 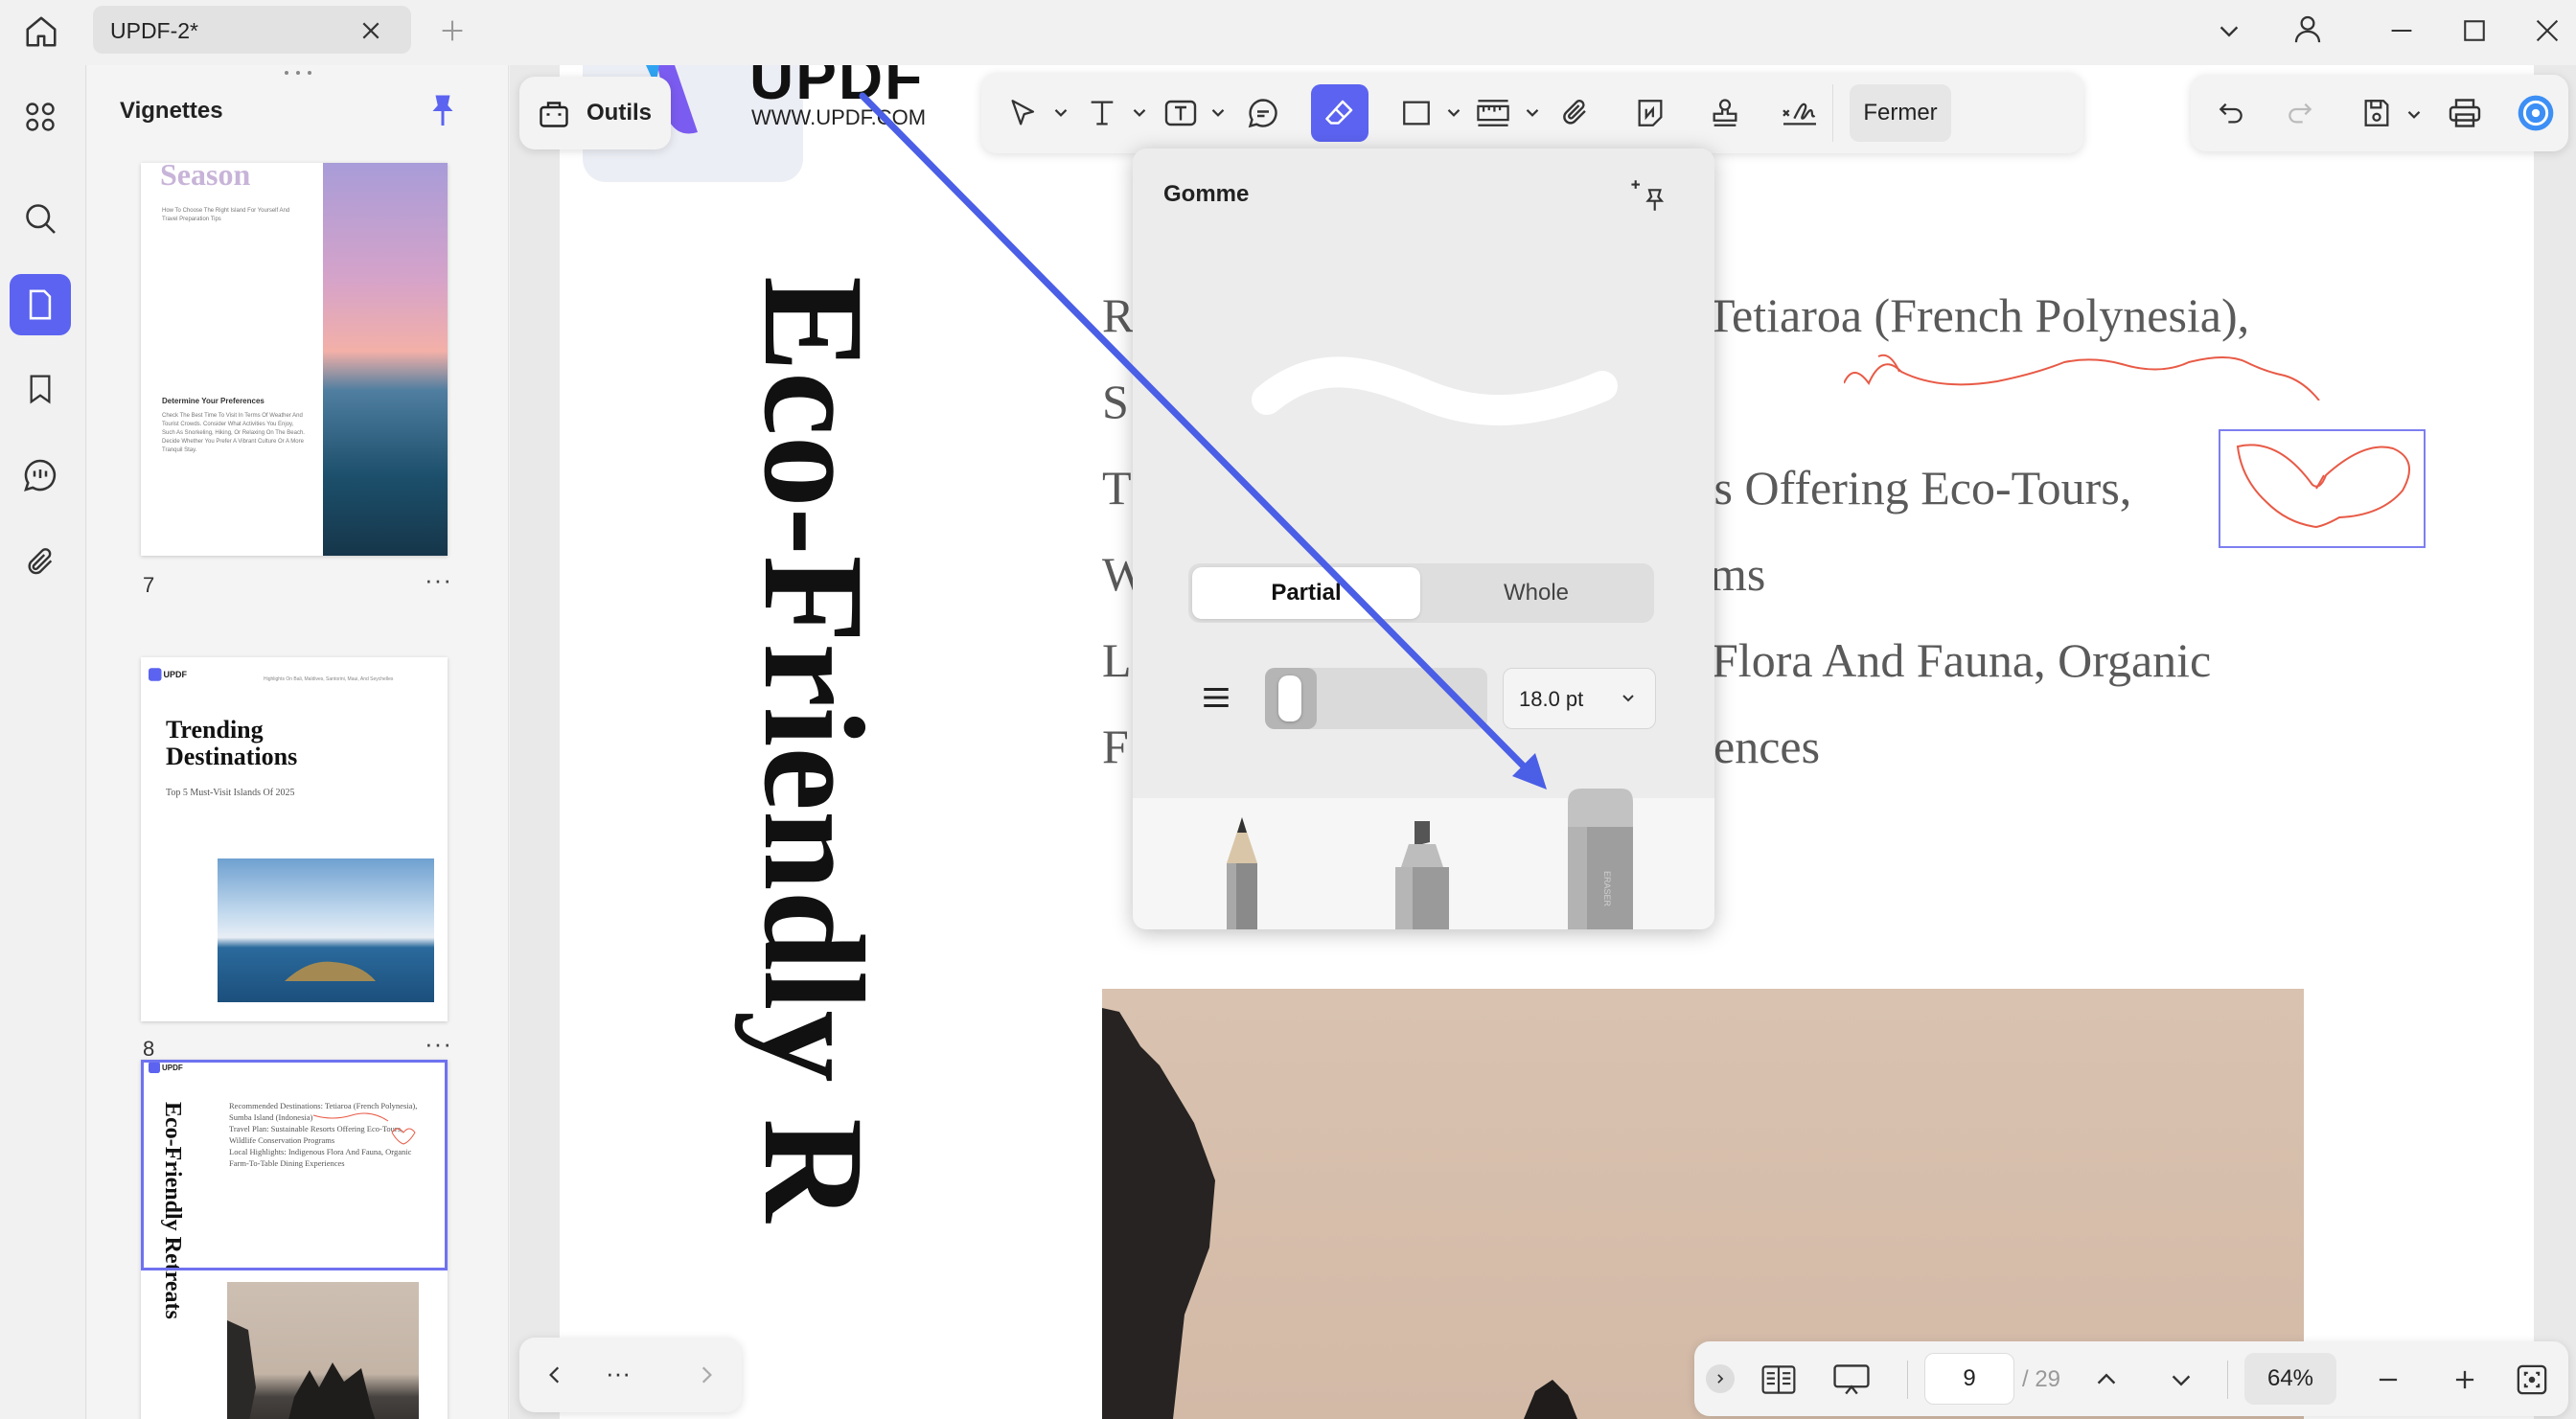 I want to click on thumb8-title-line2: Destinations, so click(x=232, y=756).